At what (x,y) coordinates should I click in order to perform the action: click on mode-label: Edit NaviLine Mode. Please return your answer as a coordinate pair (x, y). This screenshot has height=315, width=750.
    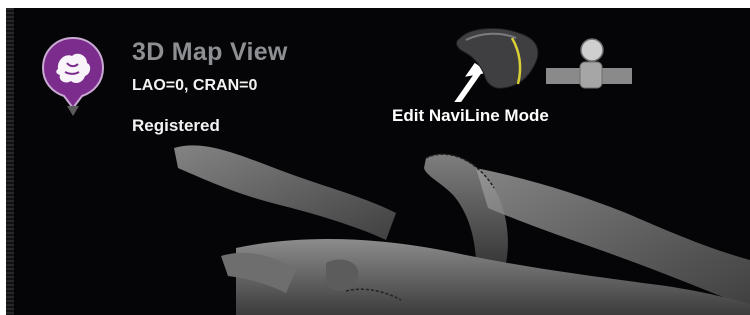
    Looking at the image, I should click on (470, 115).